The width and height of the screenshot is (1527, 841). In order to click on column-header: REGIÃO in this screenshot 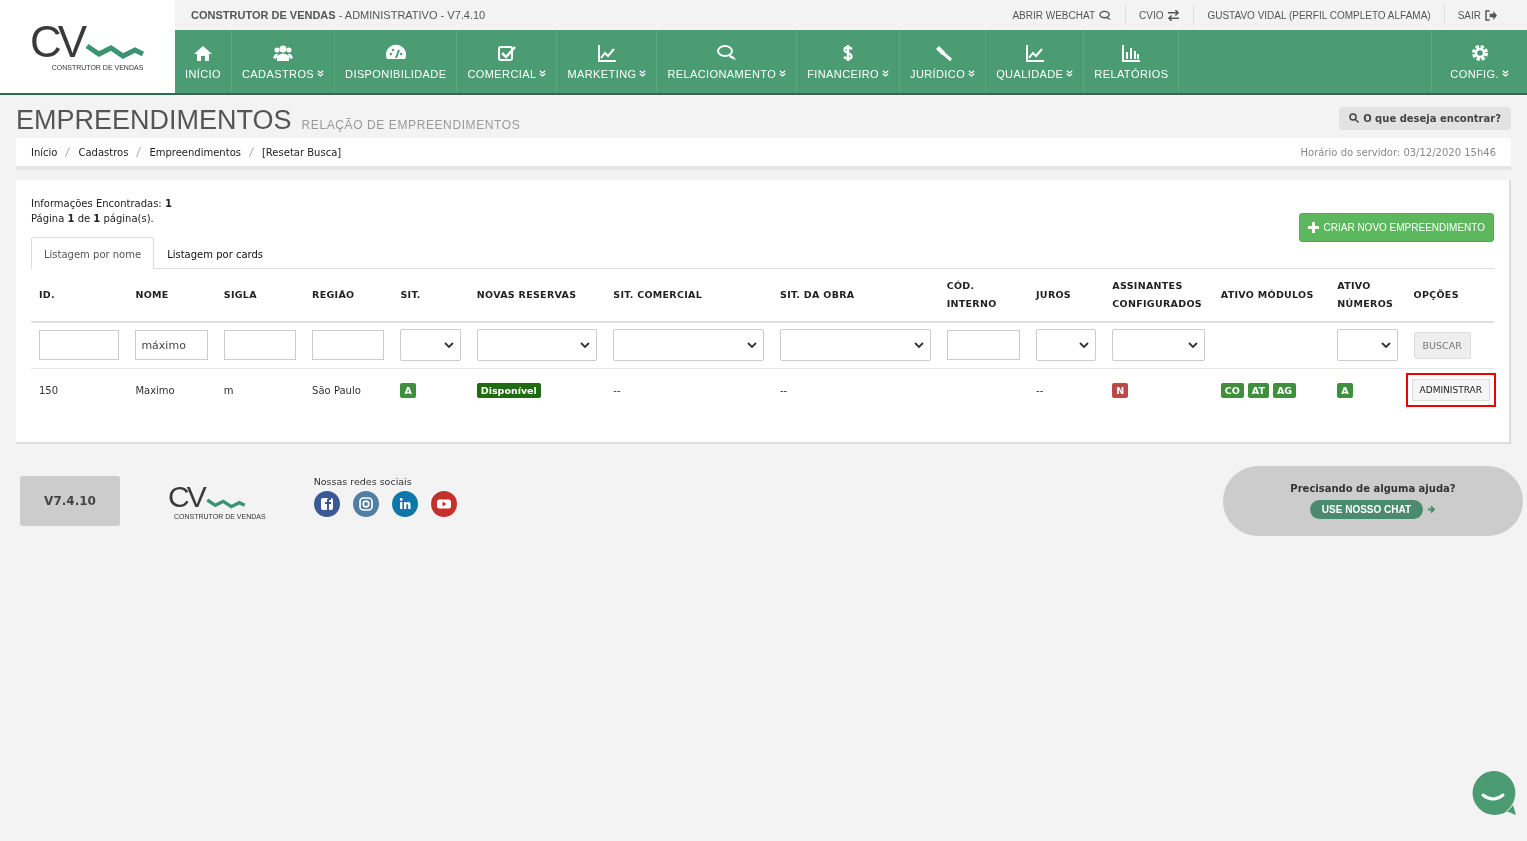, I will do `click(333, 294)`.